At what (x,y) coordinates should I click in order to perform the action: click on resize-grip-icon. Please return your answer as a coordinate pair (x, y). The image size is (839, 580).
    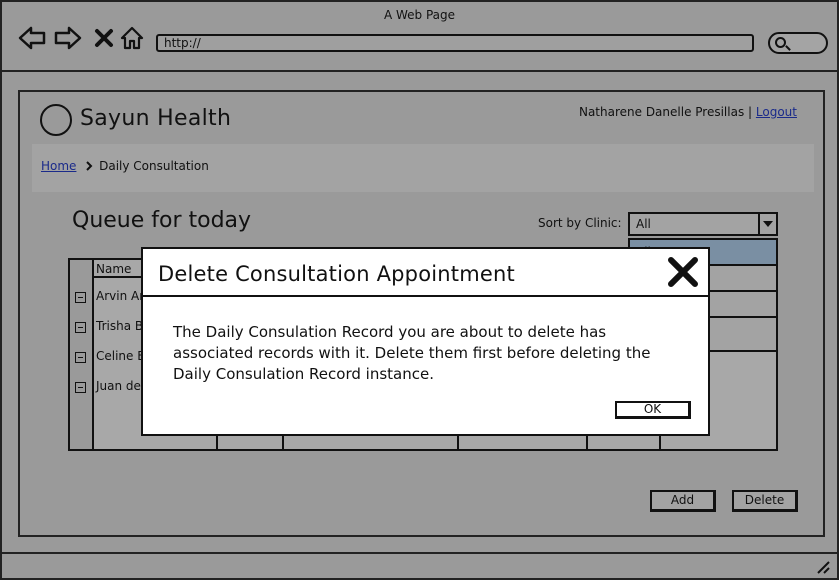
    Looking at the image, I should click on (823, 567).